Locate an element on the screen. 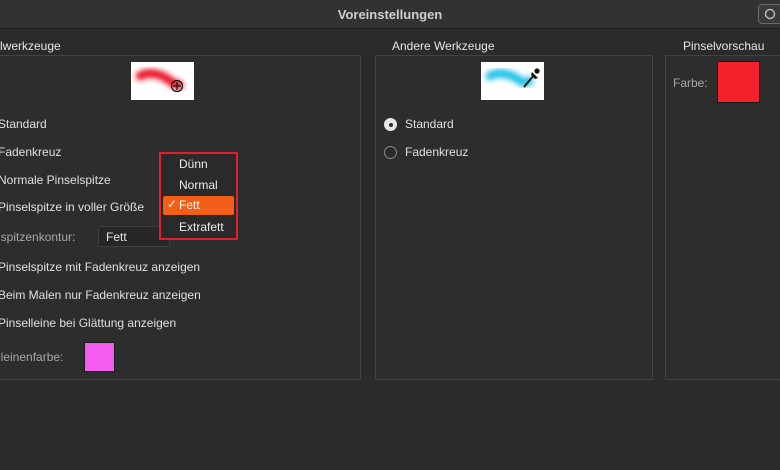  option-standard: Standard is located at coordinates (23, 124).